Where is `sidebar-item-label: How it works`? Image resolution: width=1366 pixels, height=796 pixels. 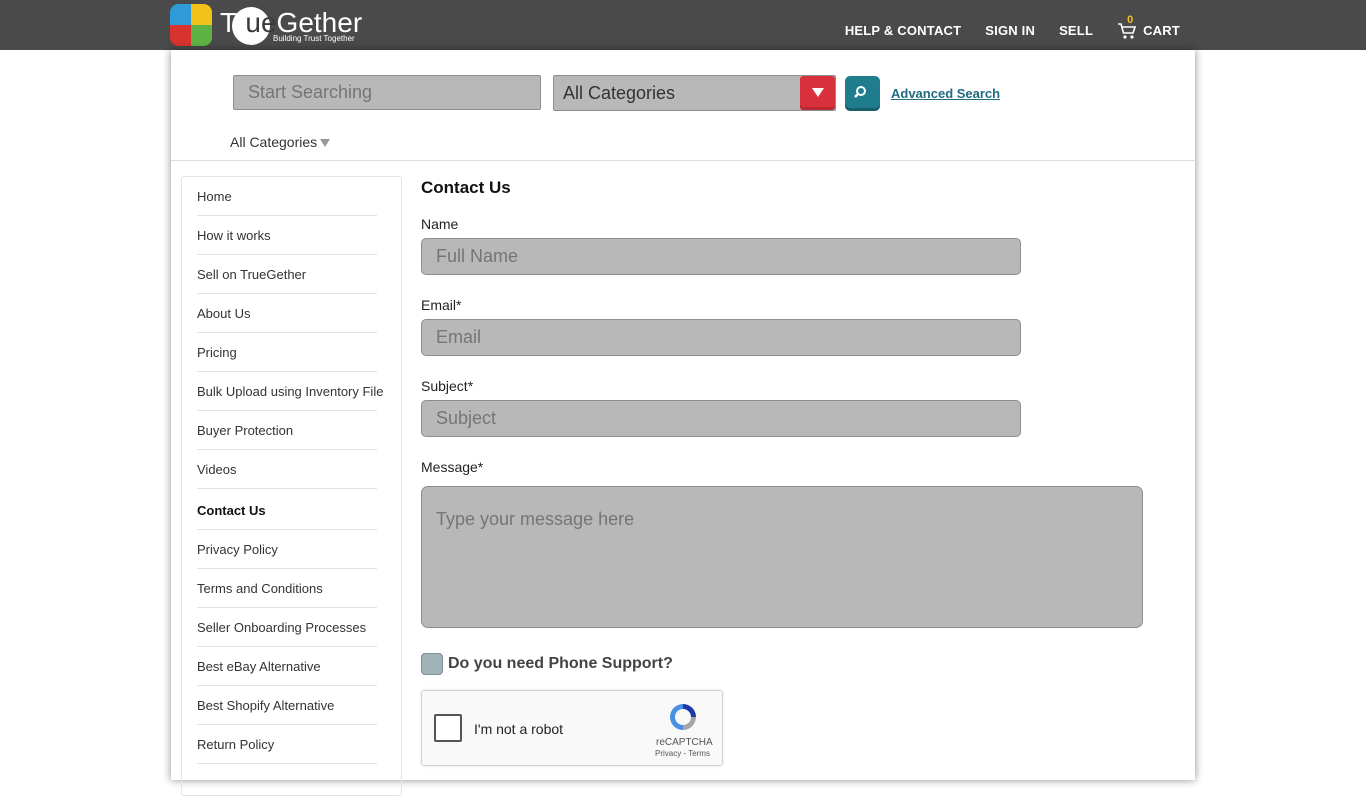
sidebar-item-label: How it works is located at coordinates (234, 235).